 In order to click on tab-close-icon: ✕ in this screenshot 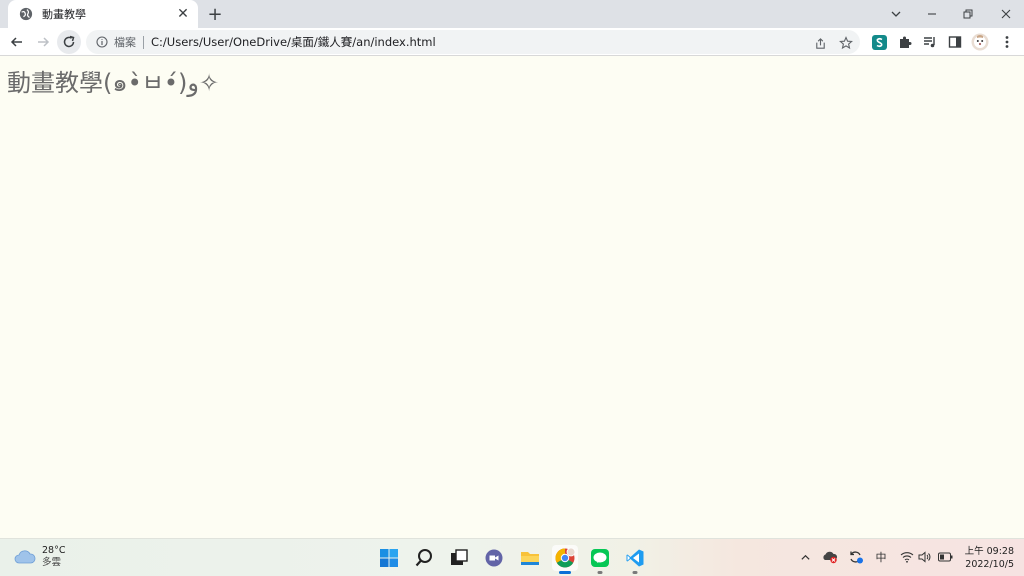, I will do `click(183, 14)`.